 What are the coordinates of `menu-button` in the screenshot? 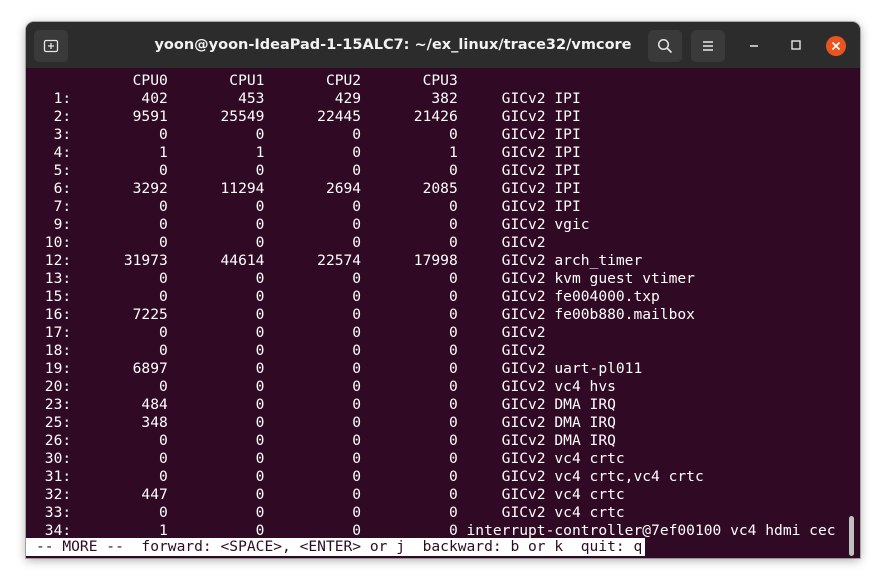 It's located at (708, 46).